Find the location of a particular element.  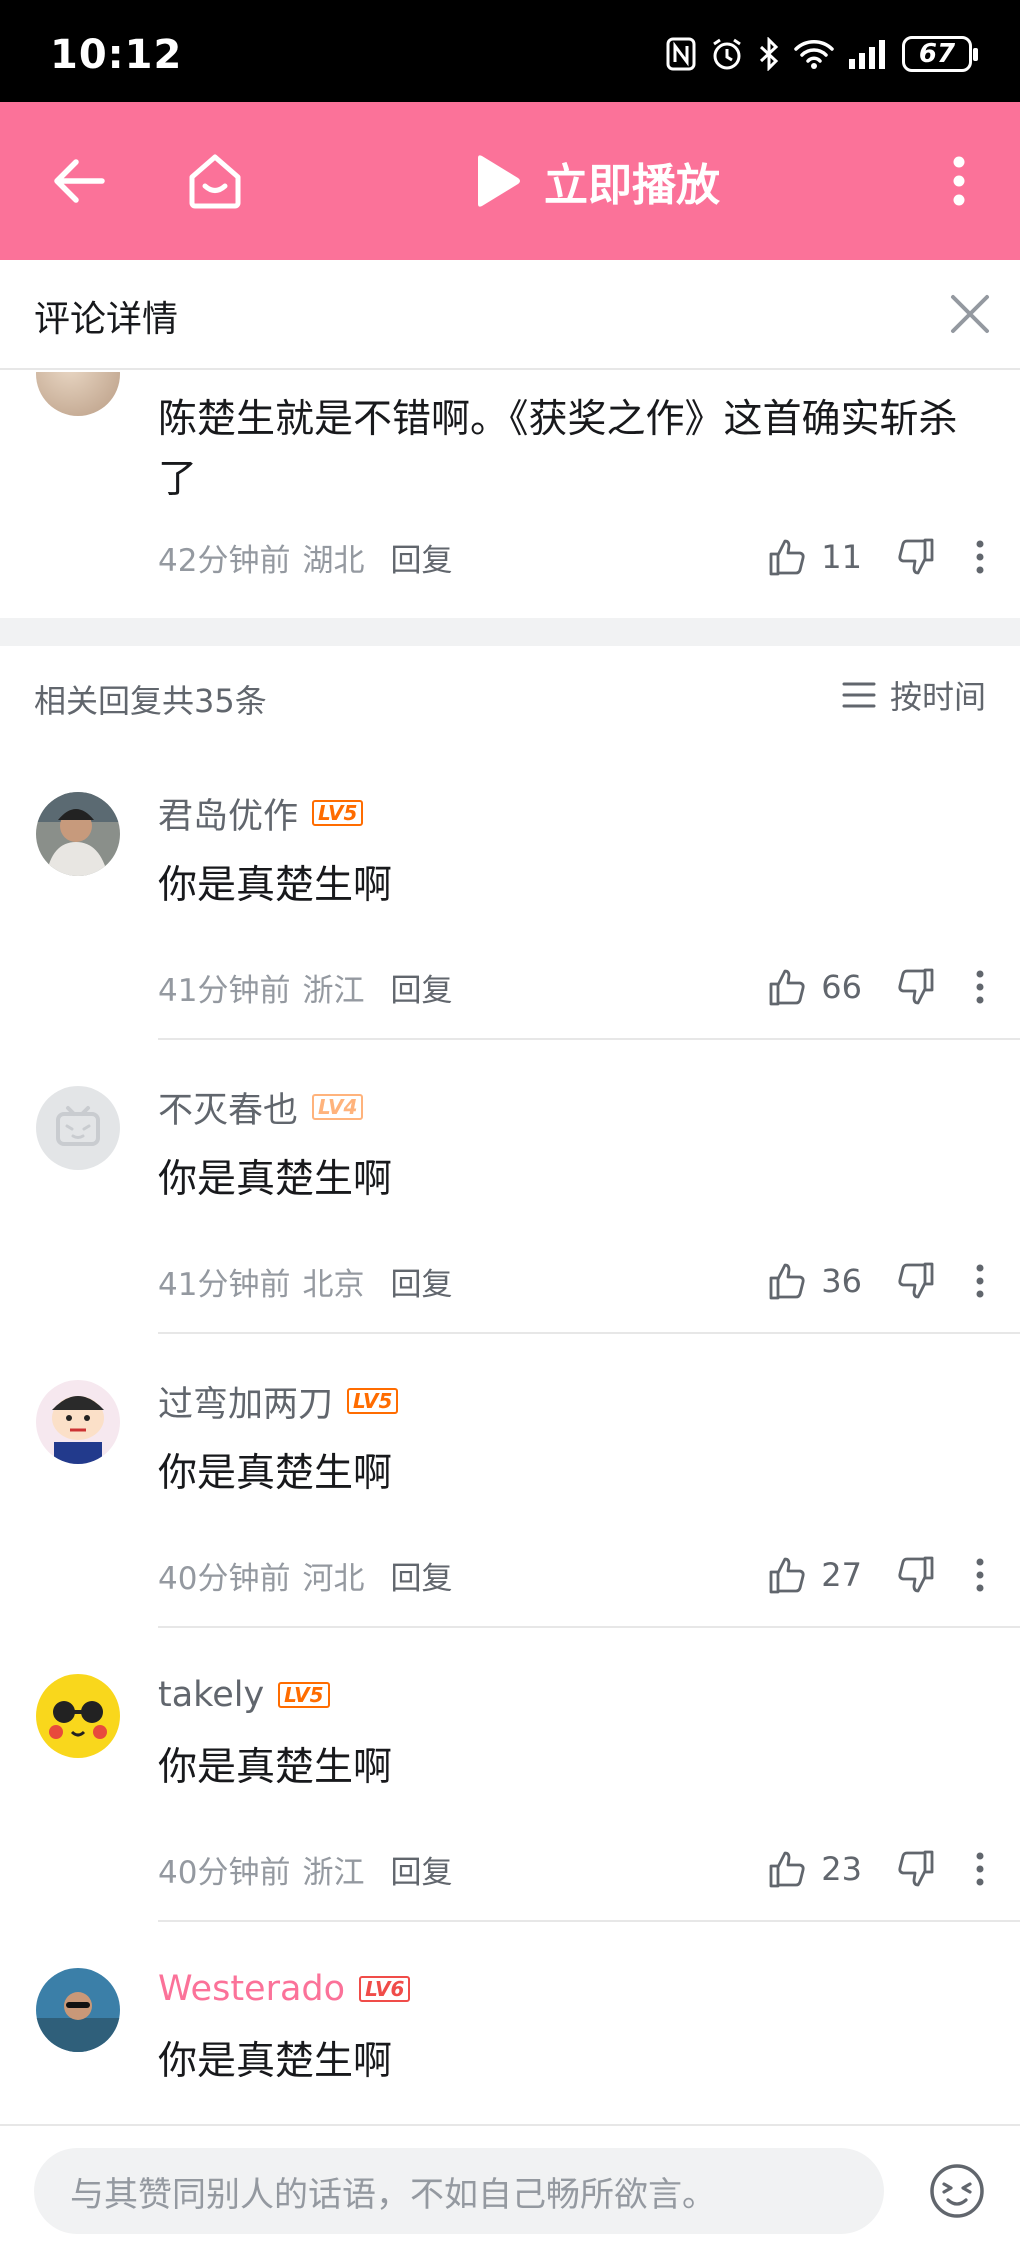

emoji-icon is located at coordinates (957, 2191).